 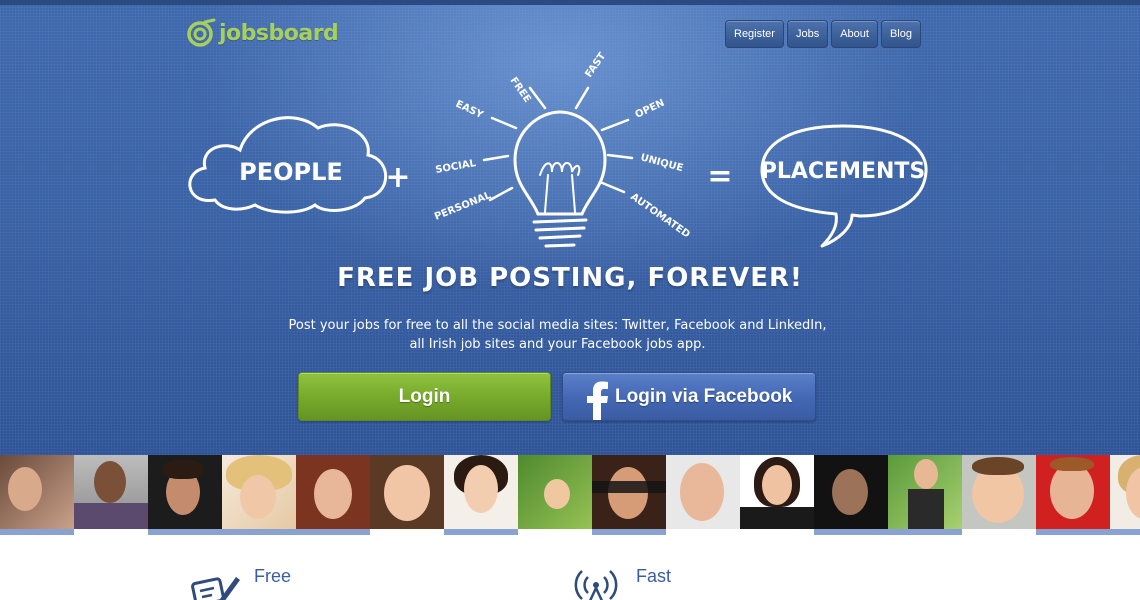 What do you see at coordinates (397, 177) in the screenshot?
I see `illustration-plus: +` at bounding box center [397, 177].